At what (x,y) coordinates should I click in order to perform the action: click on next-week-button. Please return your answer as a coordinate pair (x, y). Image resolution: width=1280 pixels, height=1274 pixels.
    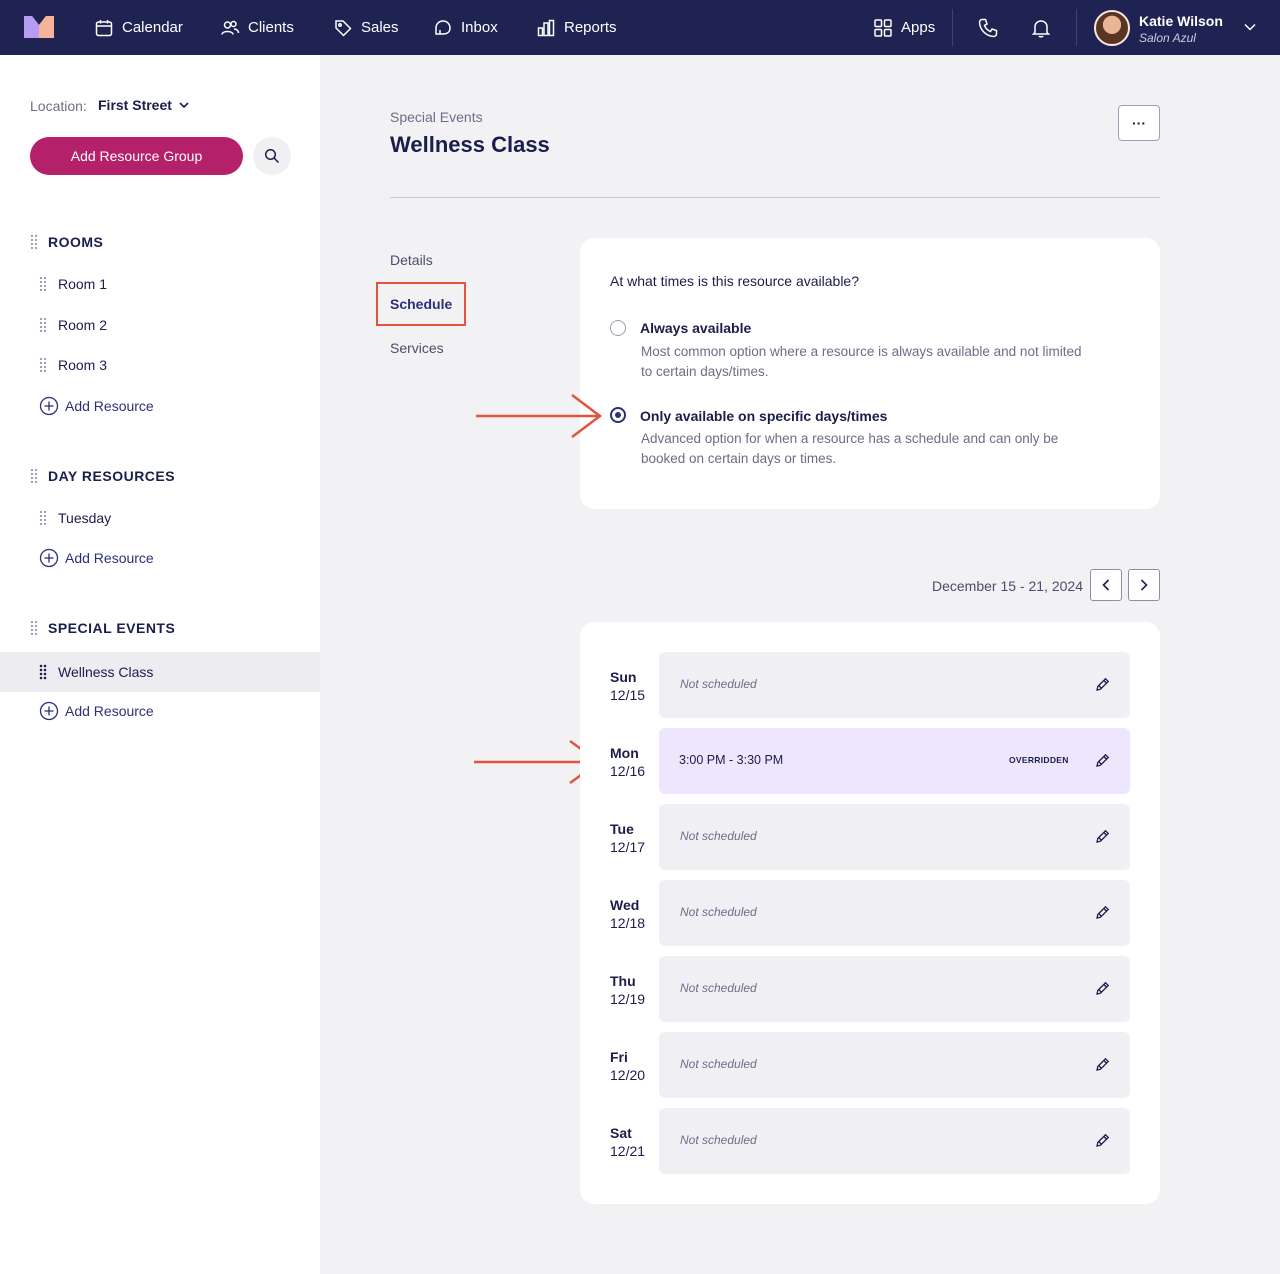
    Looking at the image, I should click on (1144, 585).